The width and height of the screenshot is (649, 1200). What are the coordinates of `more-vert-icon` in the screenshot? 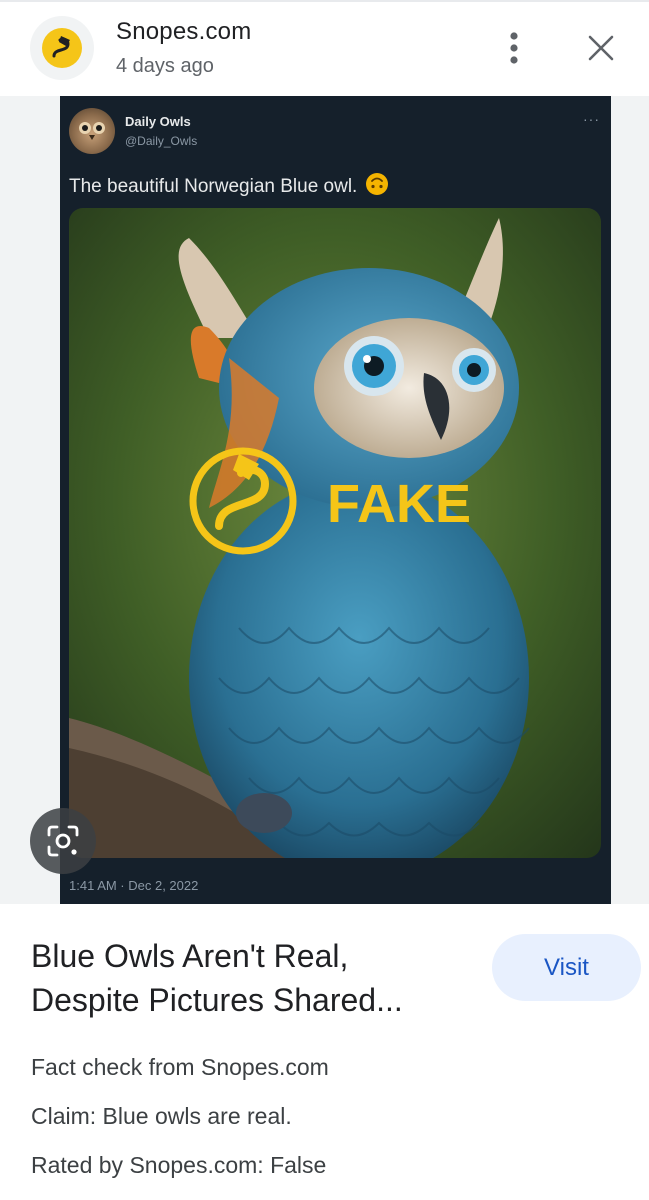 It's located at (514, 48).